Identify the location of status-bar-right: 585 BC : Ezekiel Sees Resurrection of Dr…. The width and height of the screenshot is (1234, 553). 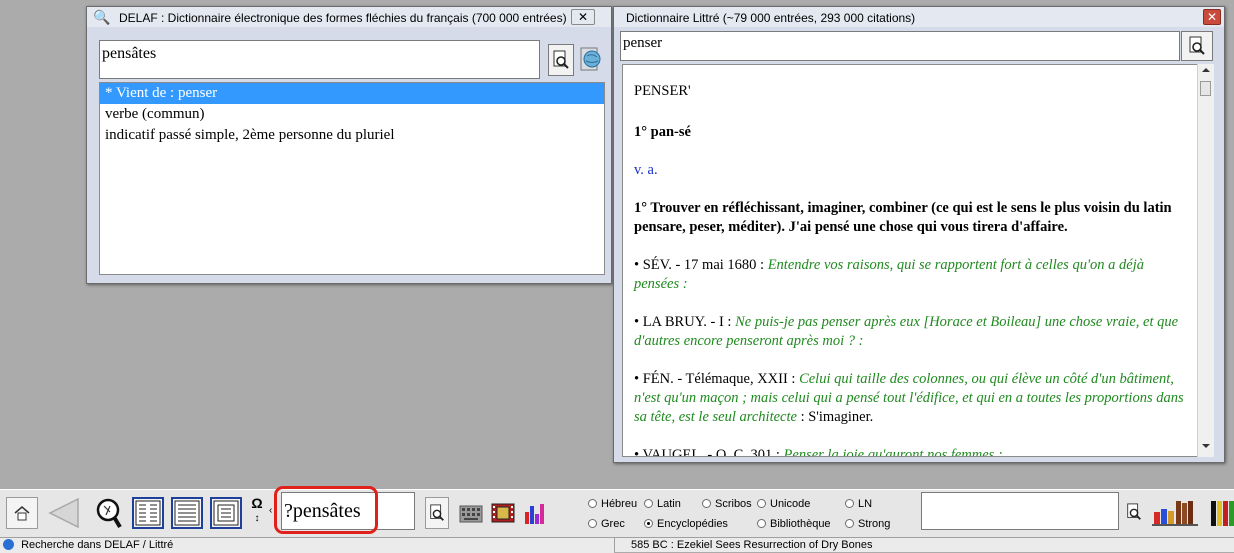
(924, 544).